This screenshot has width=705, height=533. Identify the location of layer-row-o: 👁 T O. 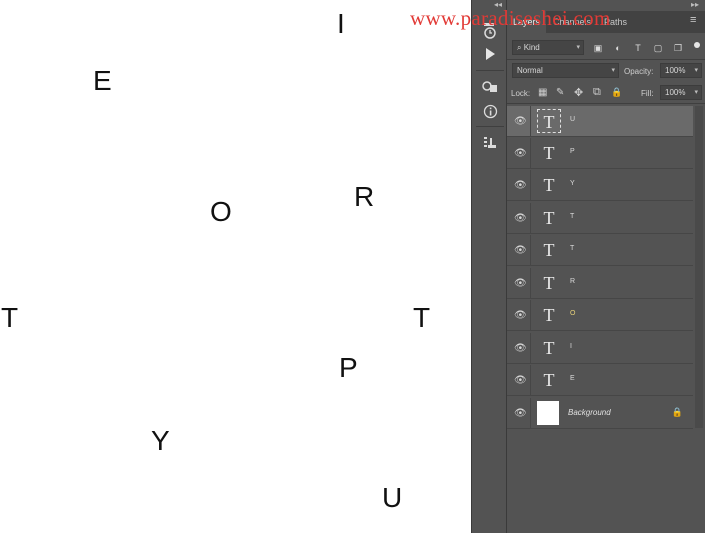
(600, 315).